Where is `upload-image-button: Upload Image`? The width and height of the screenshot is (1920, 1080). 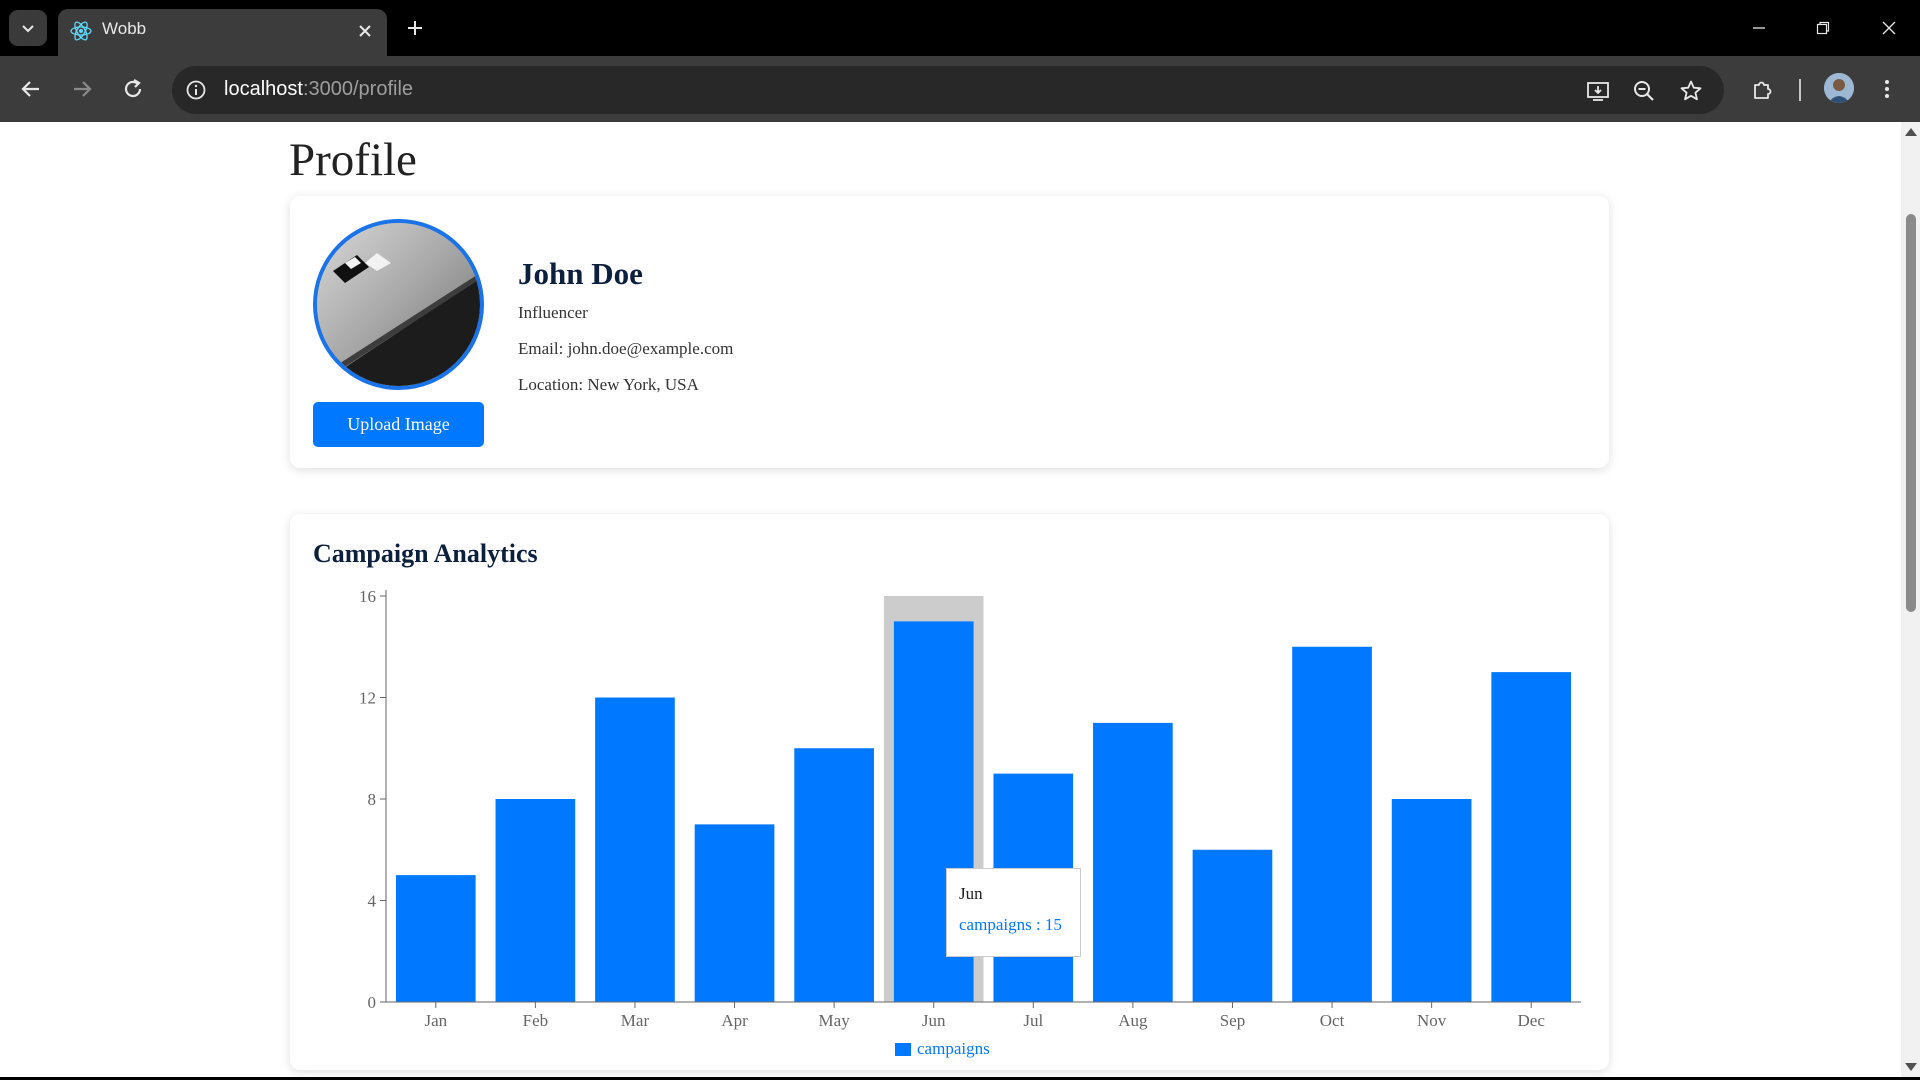 upload-image-button: Upload Image is located at coordinates (398, 424).